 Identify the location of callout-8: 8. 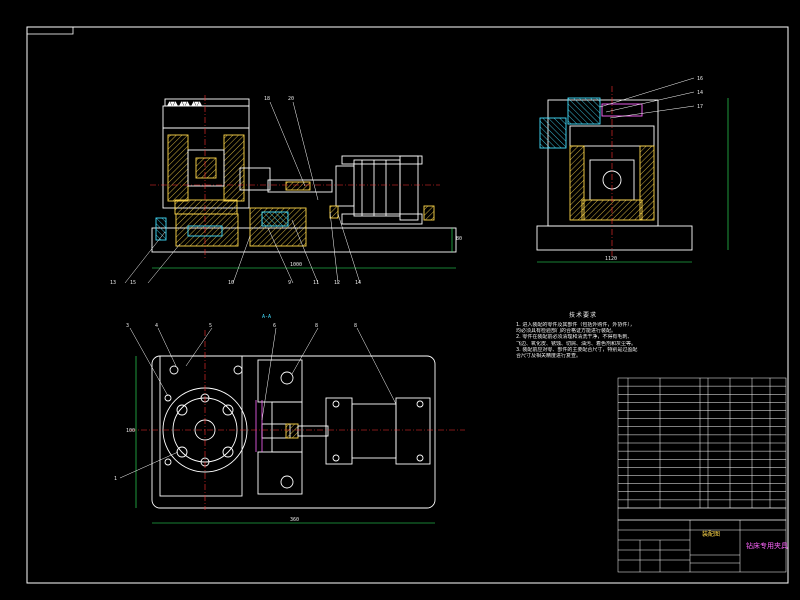
(316, 326).